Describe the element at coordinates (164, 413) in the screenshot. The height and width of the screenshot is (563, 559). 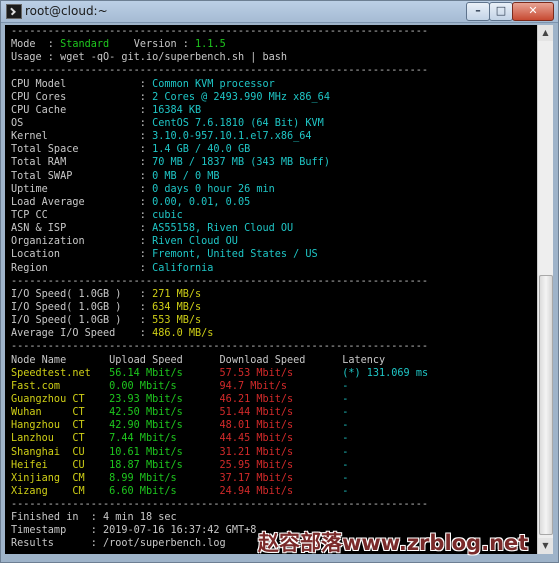
I see `upload-speed: 42.50 Mbit/s` at that location.